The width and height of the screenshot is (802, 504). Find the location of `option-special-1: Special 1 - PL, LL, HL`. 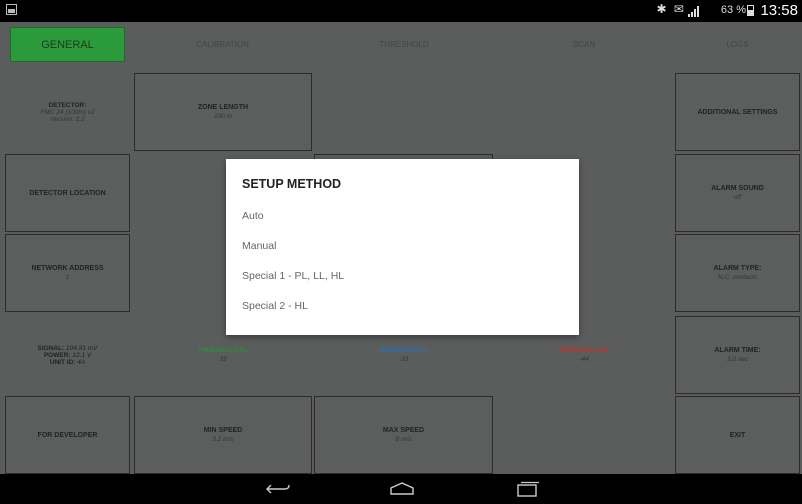

option-special-1: Special 1 - PL, LL, HL is located at coordinates (402, 276).